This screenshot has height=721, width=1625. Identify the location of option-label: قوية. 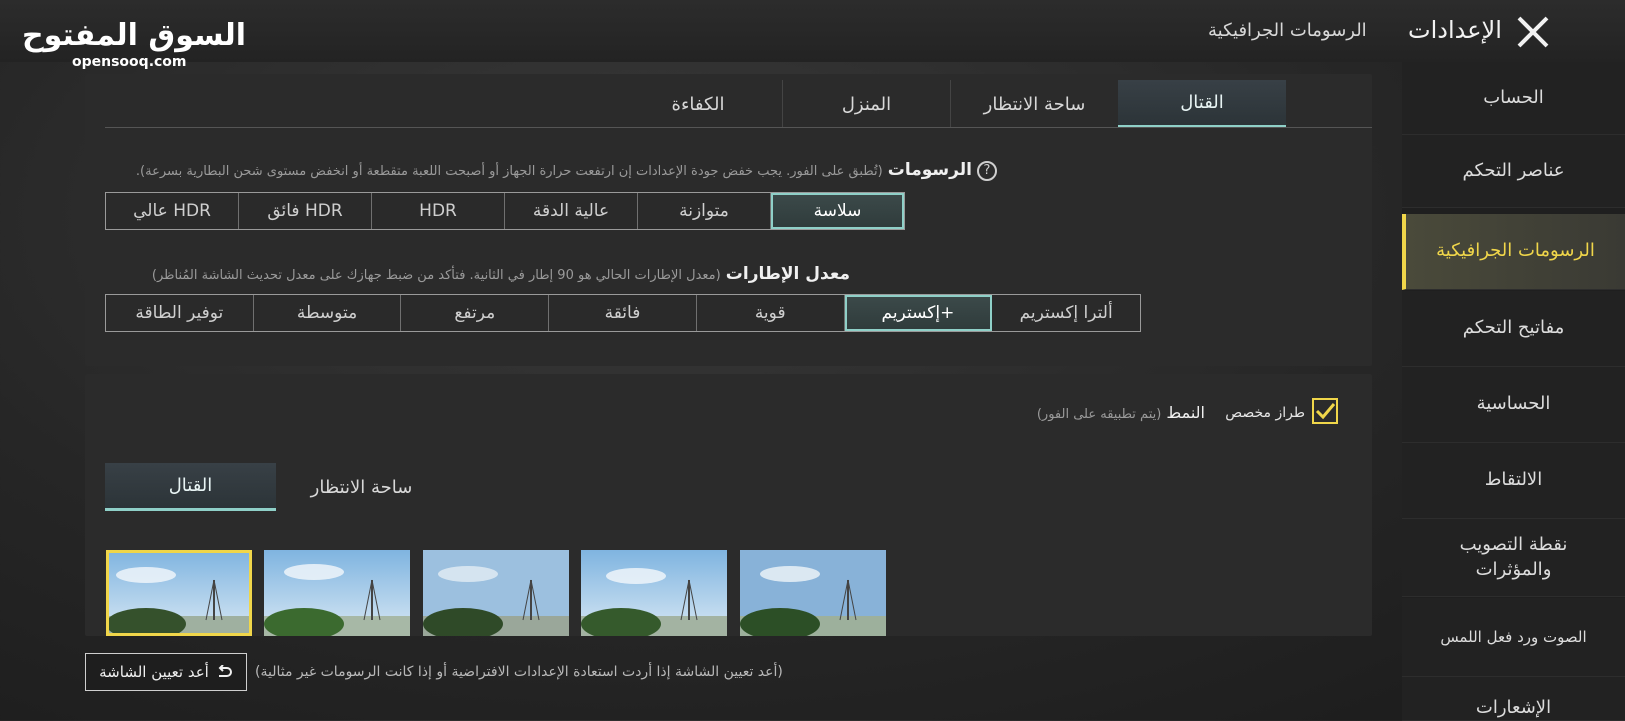
(770, 313).